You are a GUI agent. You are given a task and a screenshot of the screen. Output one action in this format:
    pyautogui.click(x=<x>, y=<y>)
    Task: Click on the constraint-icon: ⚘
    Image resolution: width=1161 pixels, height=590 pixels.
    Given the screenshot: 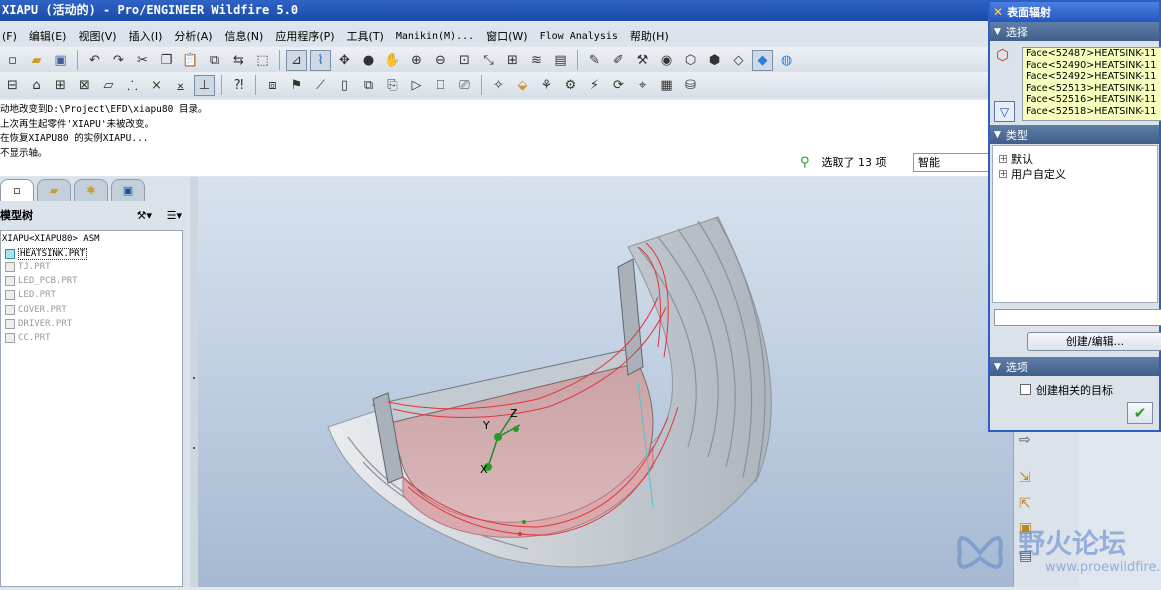 What is the action you would take?
    pyautogui.click(x=546, y=85)
    